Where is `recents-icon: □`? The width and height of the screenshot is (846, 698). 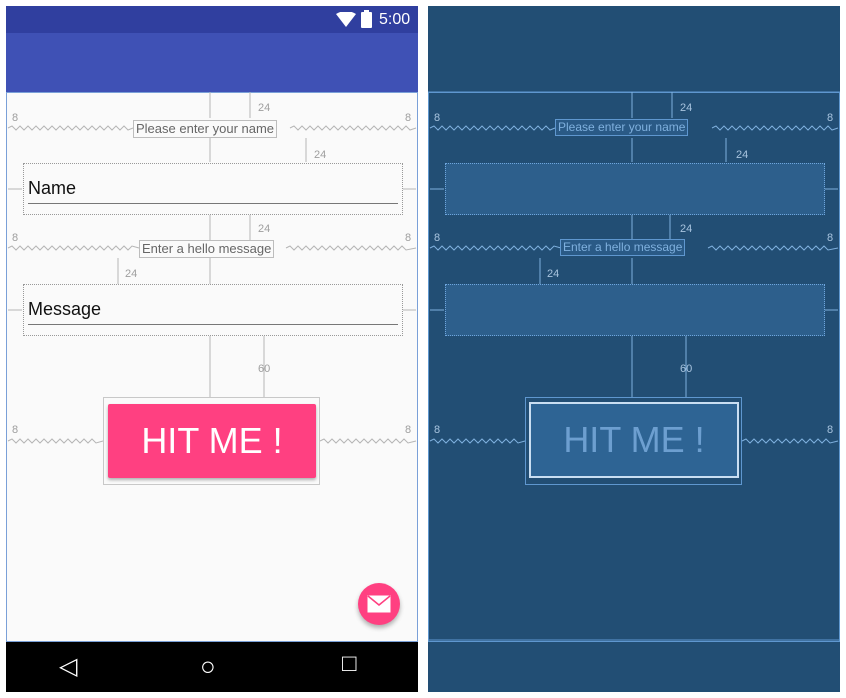
recents-icon: □ is located at coordinates (349, 664).